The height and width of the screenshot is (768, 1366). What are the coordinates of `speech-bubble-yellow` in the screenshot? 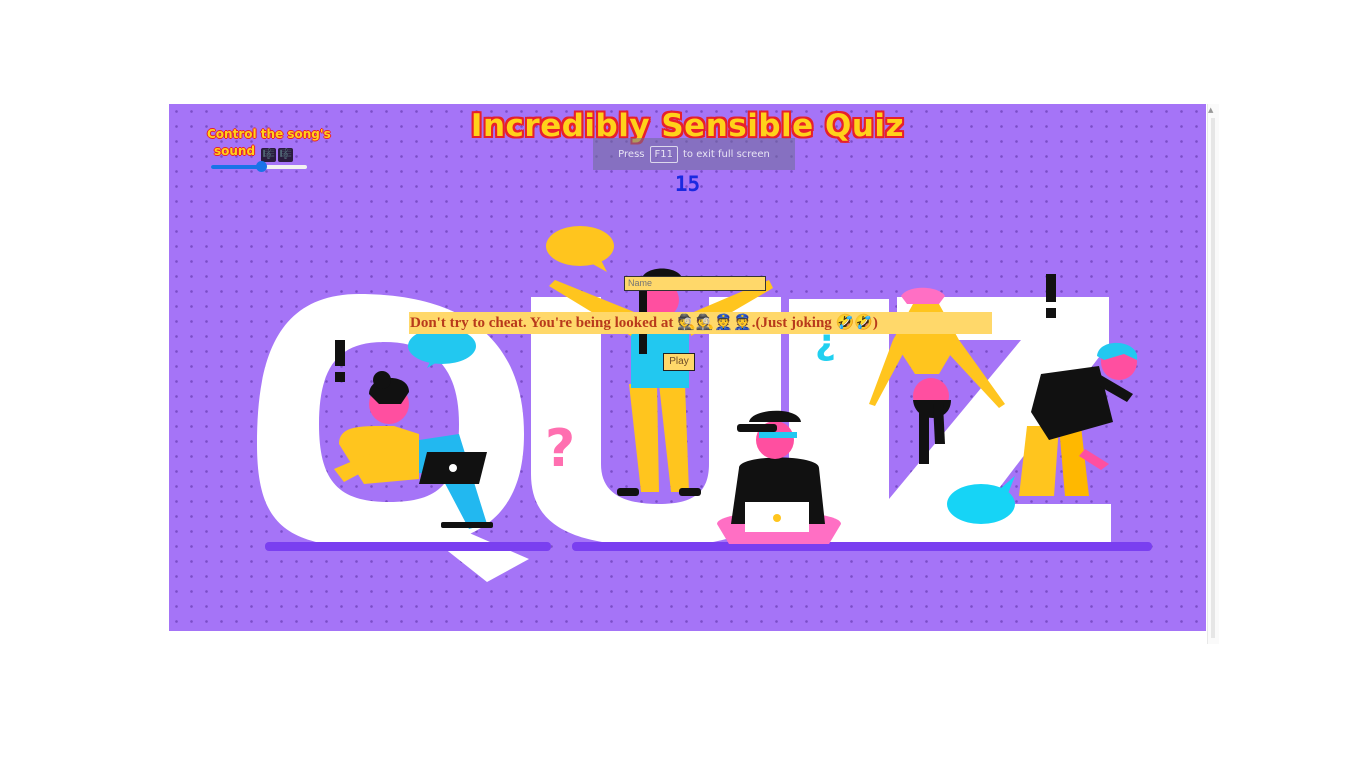 It's located at (580, 246).